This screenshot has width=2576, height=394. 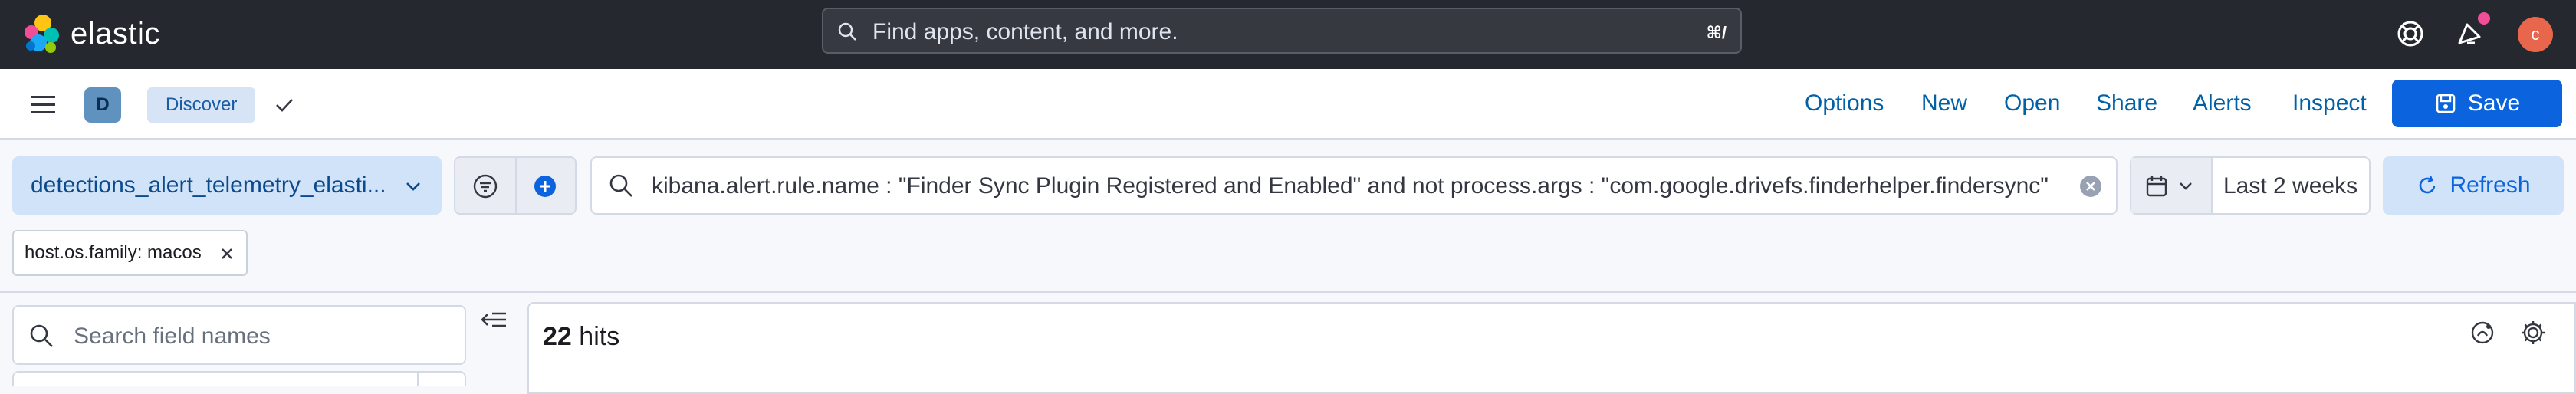 I want to click on check-icon, so click(x=284, y=106).